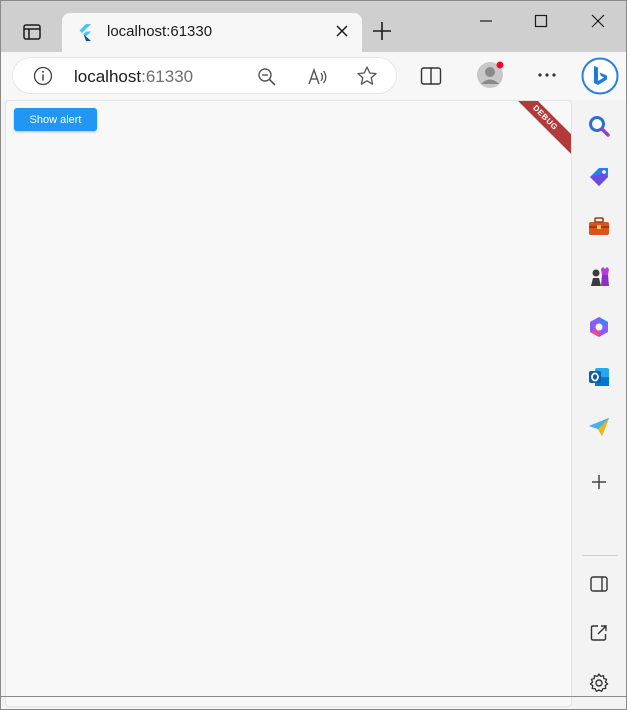 This screenshot has height=710, width=627. I want to click on minimize-button, so click(486, 21).